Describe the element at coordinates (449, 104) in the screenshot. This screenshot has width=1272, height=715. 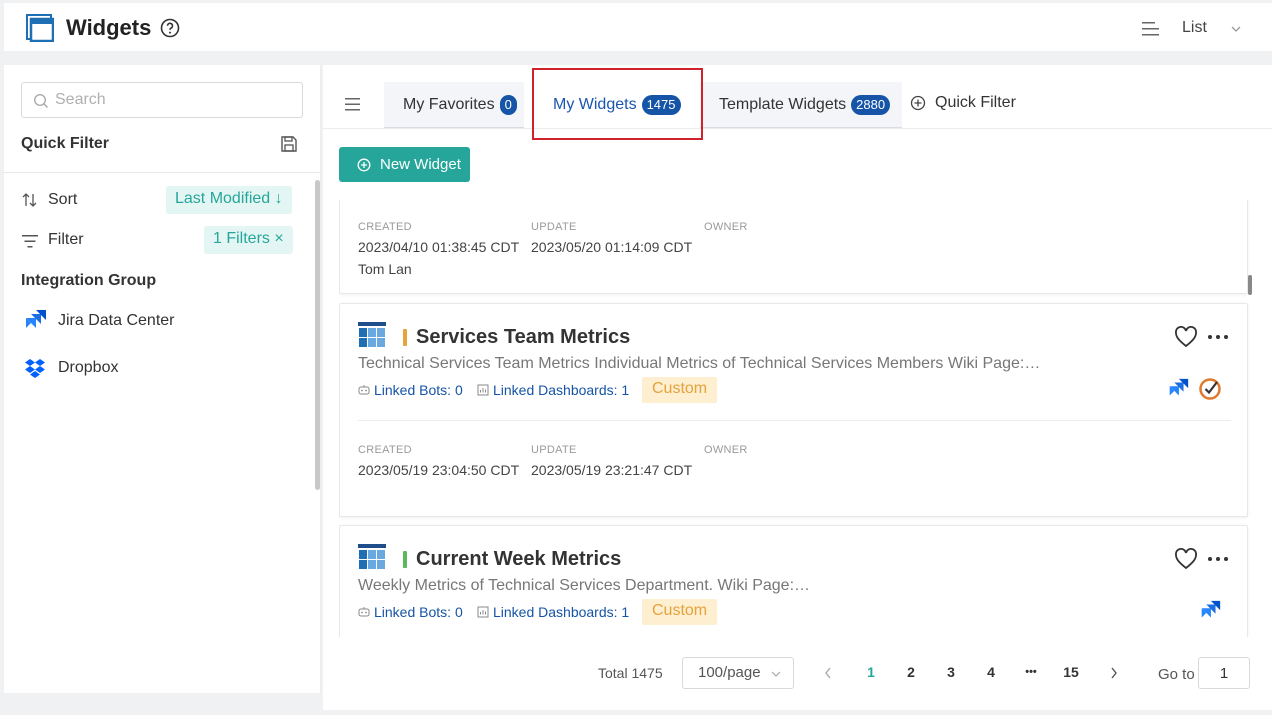
I see `tab-label: My Favorites` at that location.